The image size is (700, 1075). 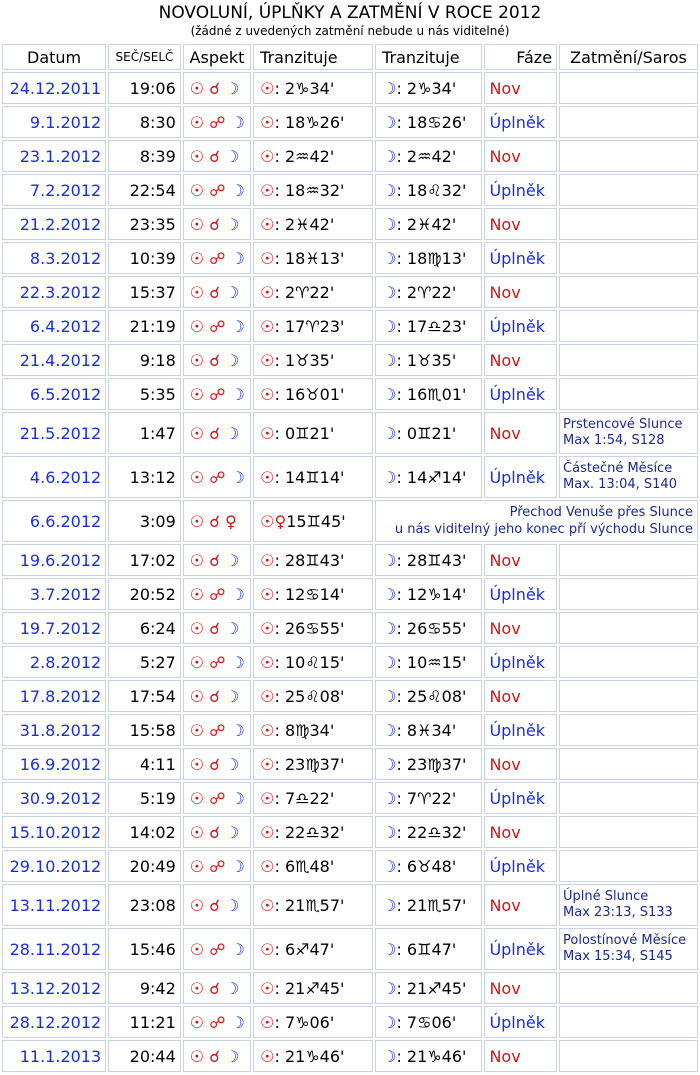 I want to click on cell-date: 19.7.2012, so click(x=54, y=628).